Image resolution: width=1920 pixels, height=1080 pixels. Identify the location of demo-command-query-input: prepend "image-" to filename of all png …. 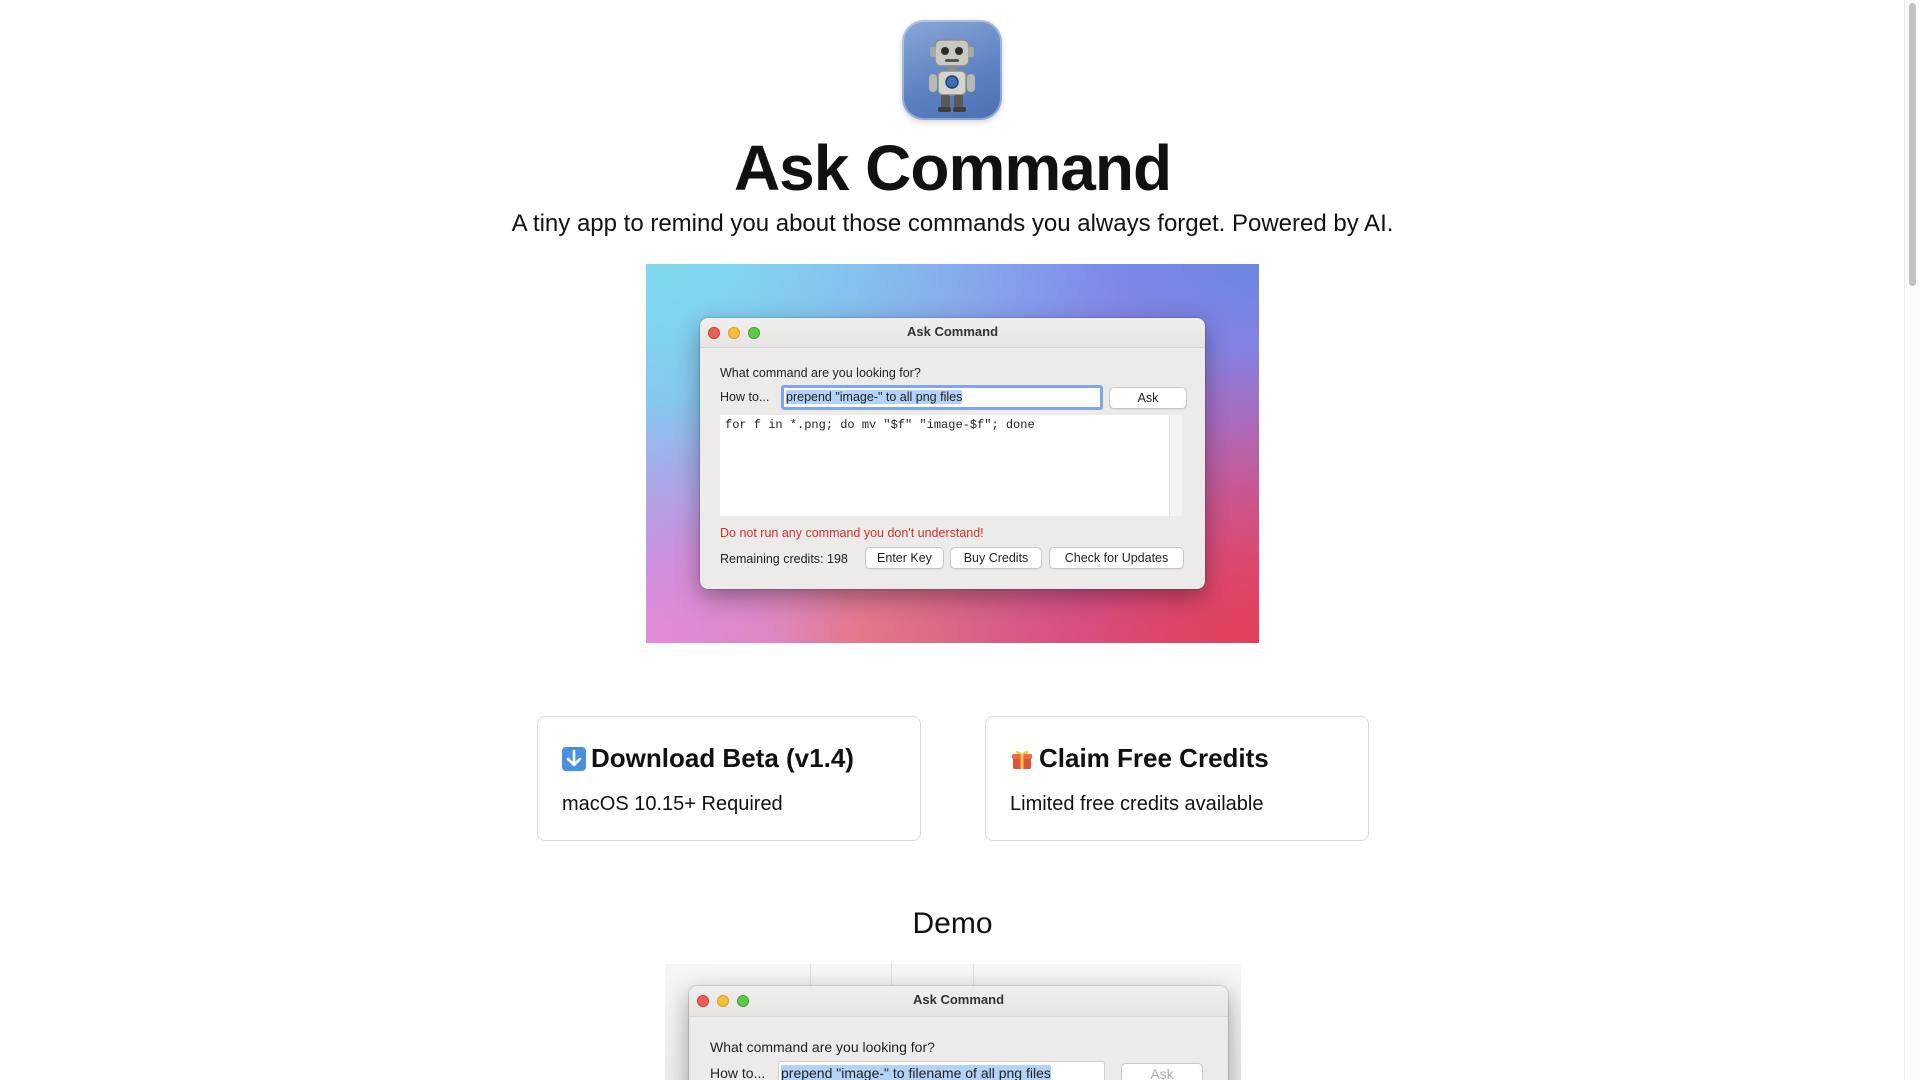
(941, 1070).